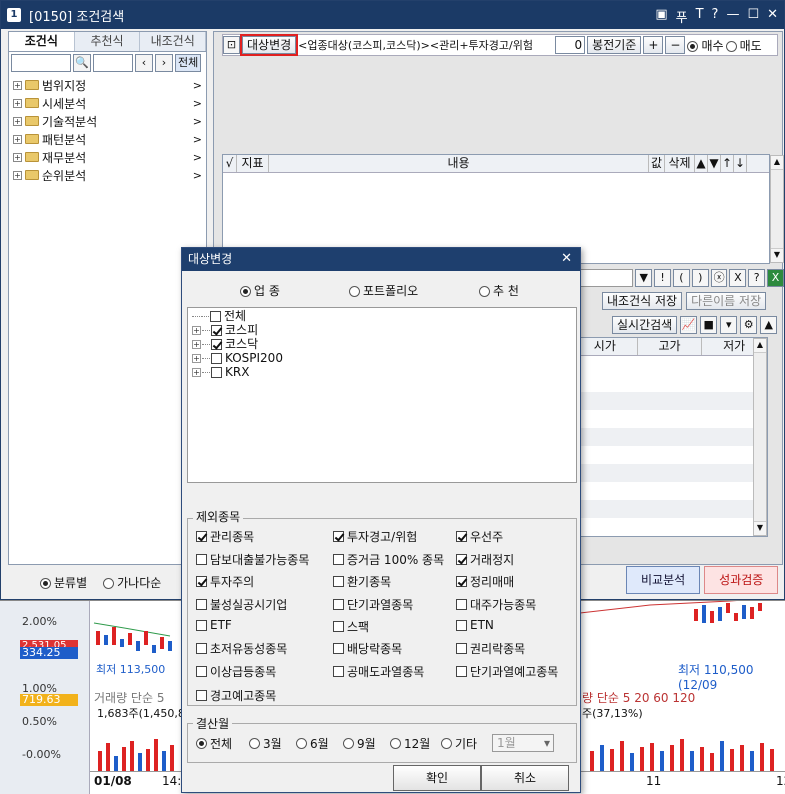 This screenshot has height=794, width=785. Describe the element at coordinates (382, 344) in the screenshot. I see `tree-item-kosdaq: + 코스닥` at that location.